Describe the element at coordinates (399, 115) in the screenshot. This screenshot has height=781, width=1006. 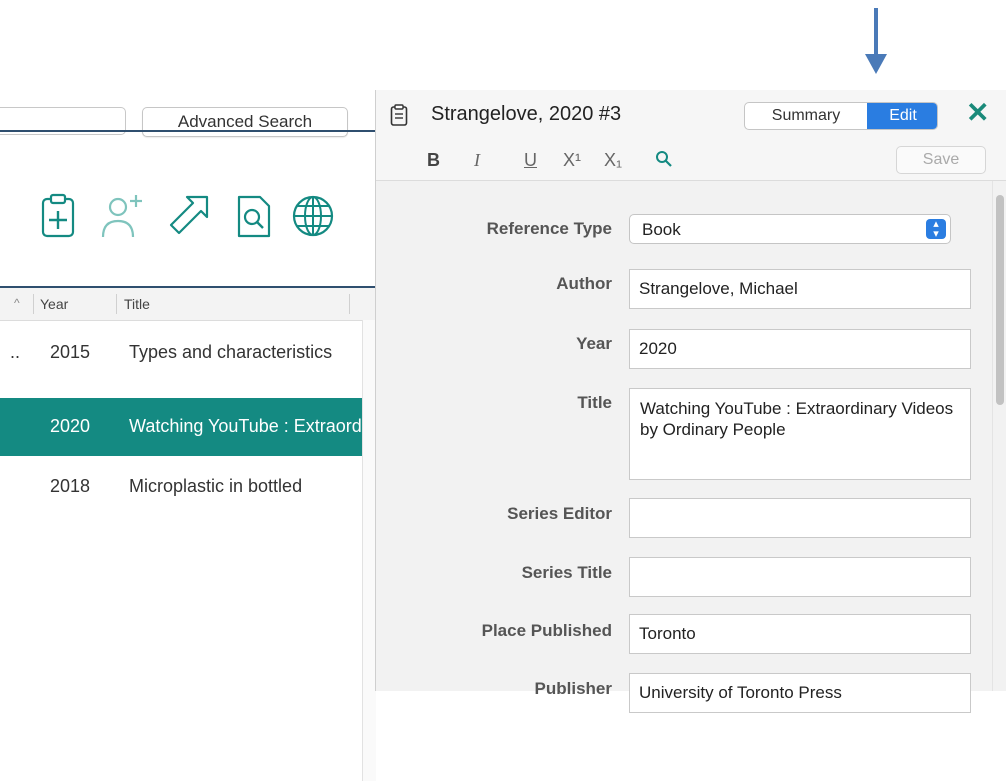
I see `clipboard-icon` at that location.